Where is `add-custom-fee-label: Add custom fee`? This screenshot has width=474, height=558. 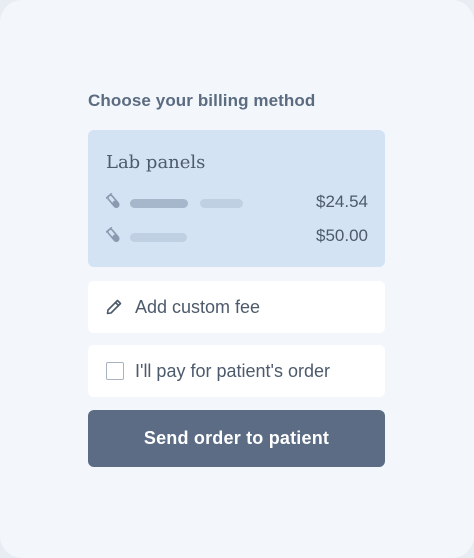 add-custom-fee-label: Add custom fee is located at coordinates (198, 307).